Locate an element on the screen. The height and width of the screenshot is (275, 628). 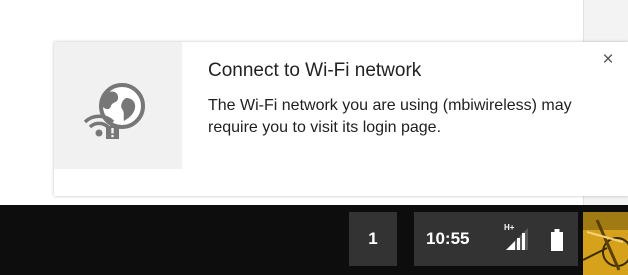
notification-count-button: 1 is located at coordinates (373, 239).